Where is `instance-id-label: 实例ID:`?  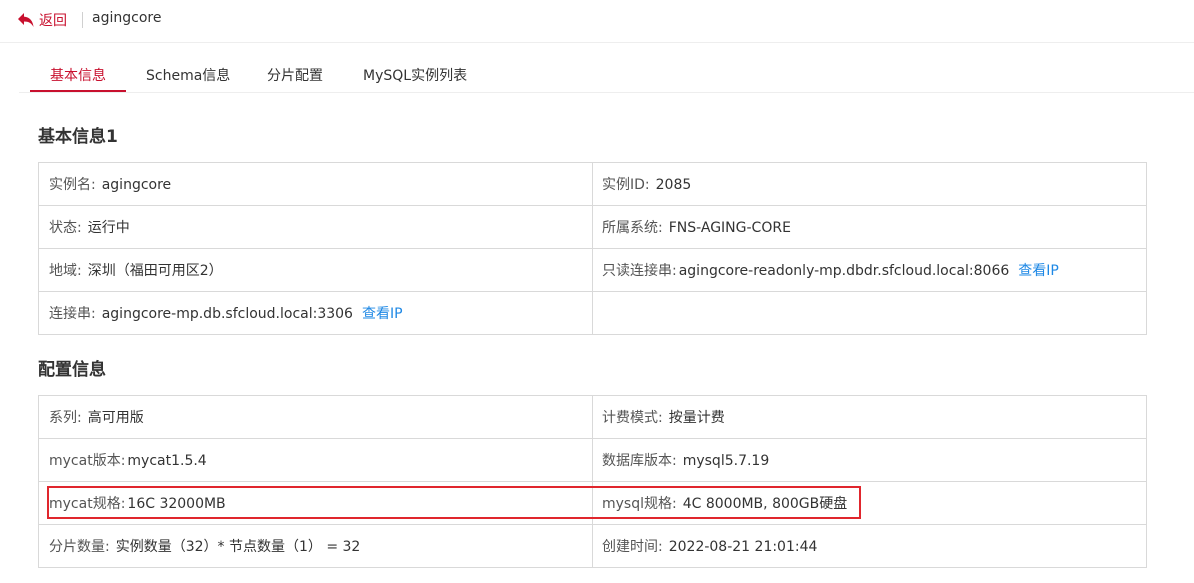
instance-id-label: 实例ID: is located at coordinates (626, 185).